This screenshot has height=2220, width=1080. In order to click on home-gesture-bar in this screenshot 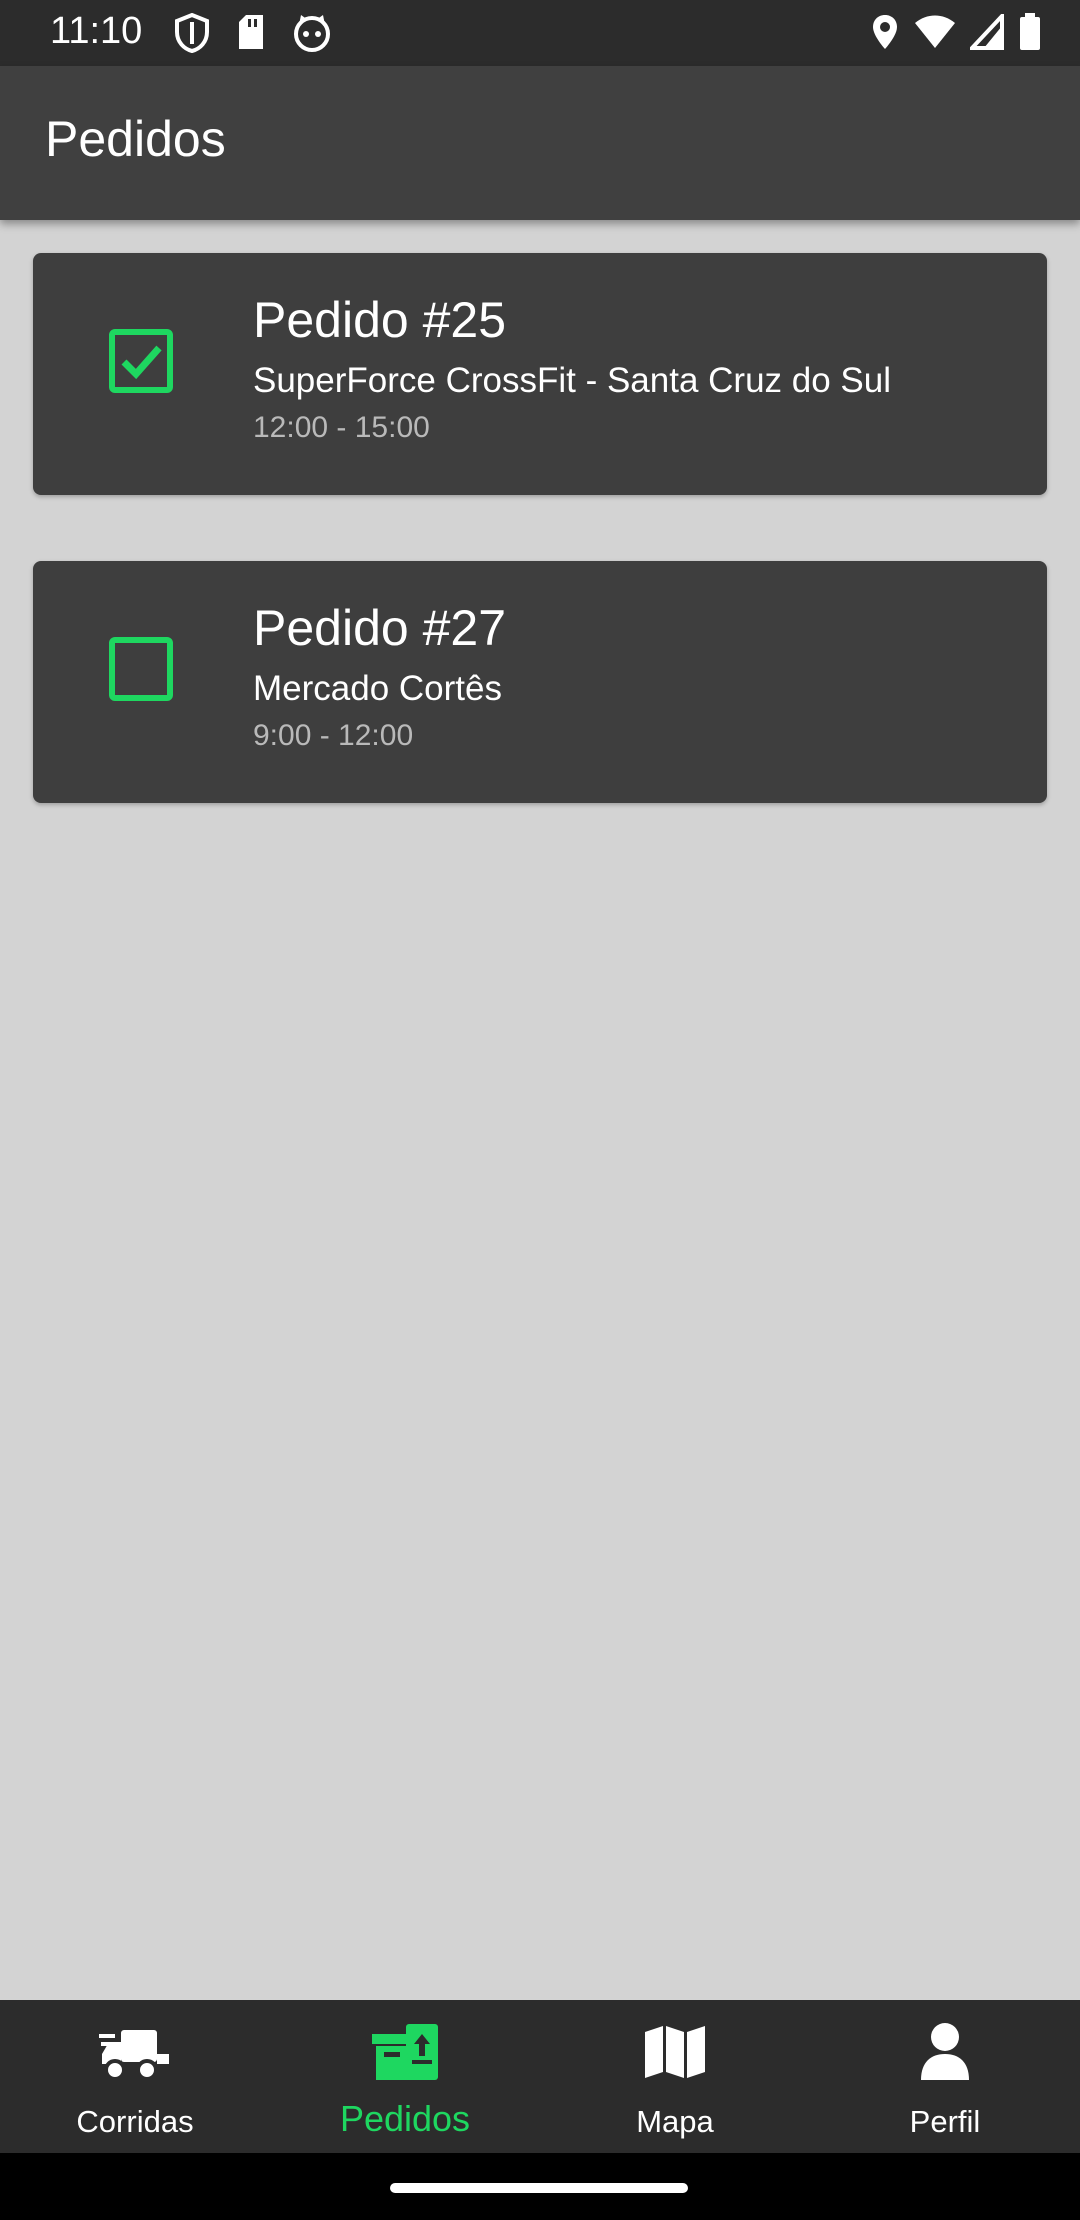, I will do `click(539, 2188)`.